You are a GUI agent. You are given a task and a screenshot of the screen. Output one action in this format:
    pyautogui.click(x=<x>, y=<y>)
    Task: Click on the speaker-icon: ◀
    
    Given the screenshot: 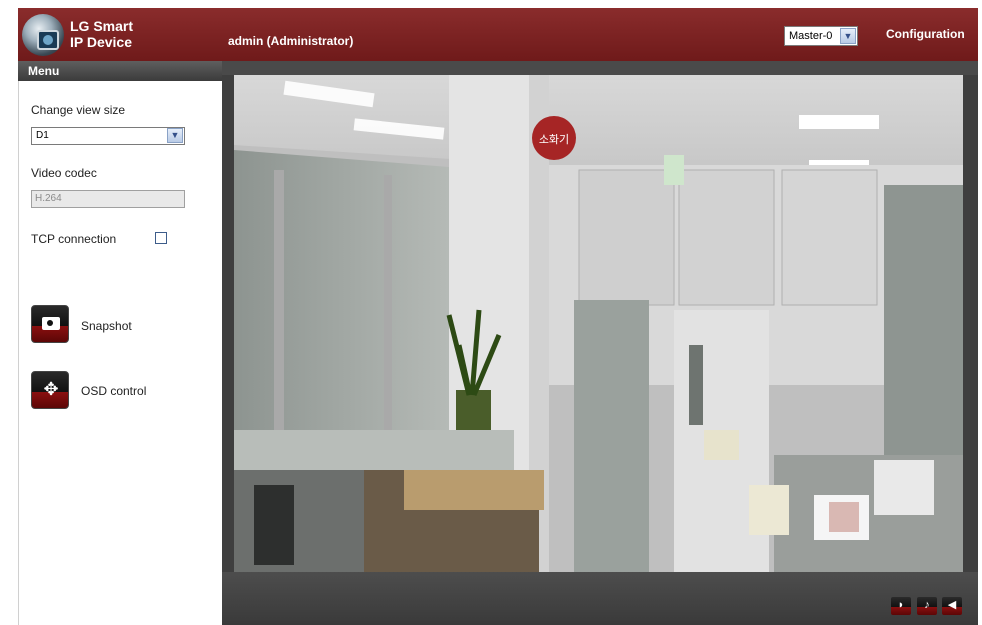 What is the action you would take?
    pyautogui.click(x=952, y=606)
    